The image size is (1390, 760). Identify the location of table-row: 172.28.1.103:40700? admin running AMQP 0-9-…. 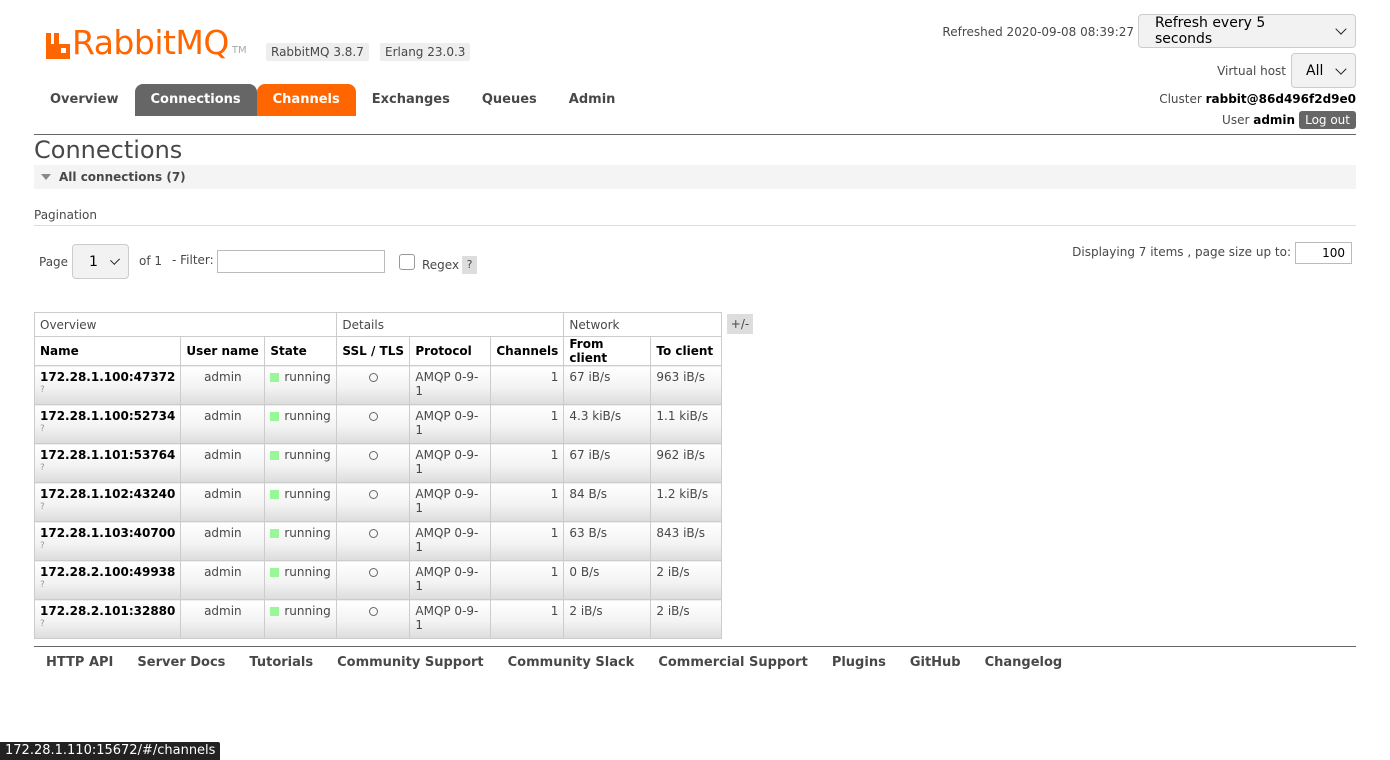
(378, 541).